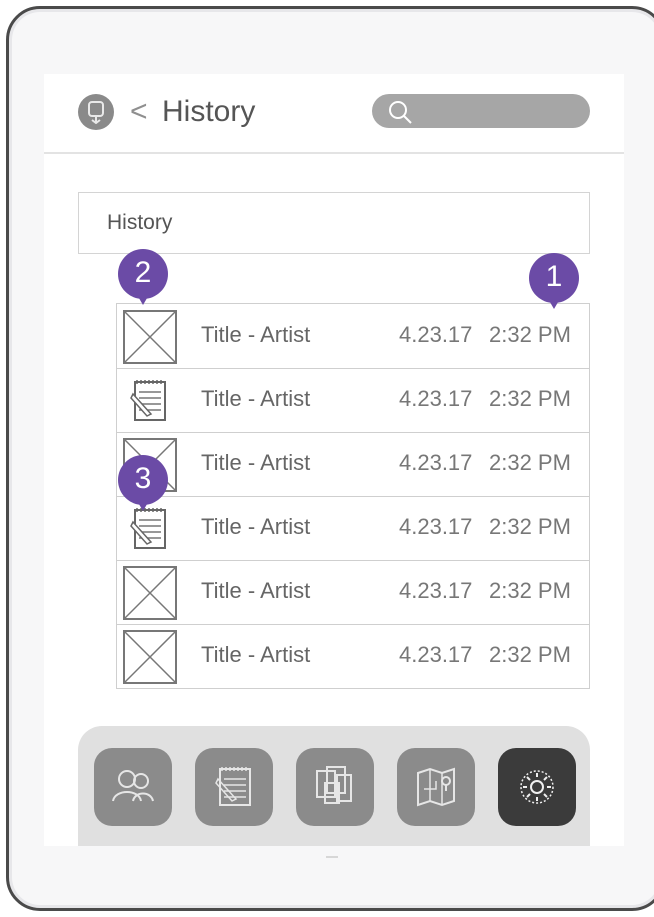 This screenshot has height=917, width=654. I want to click on gallery-button, so click(335, 787).